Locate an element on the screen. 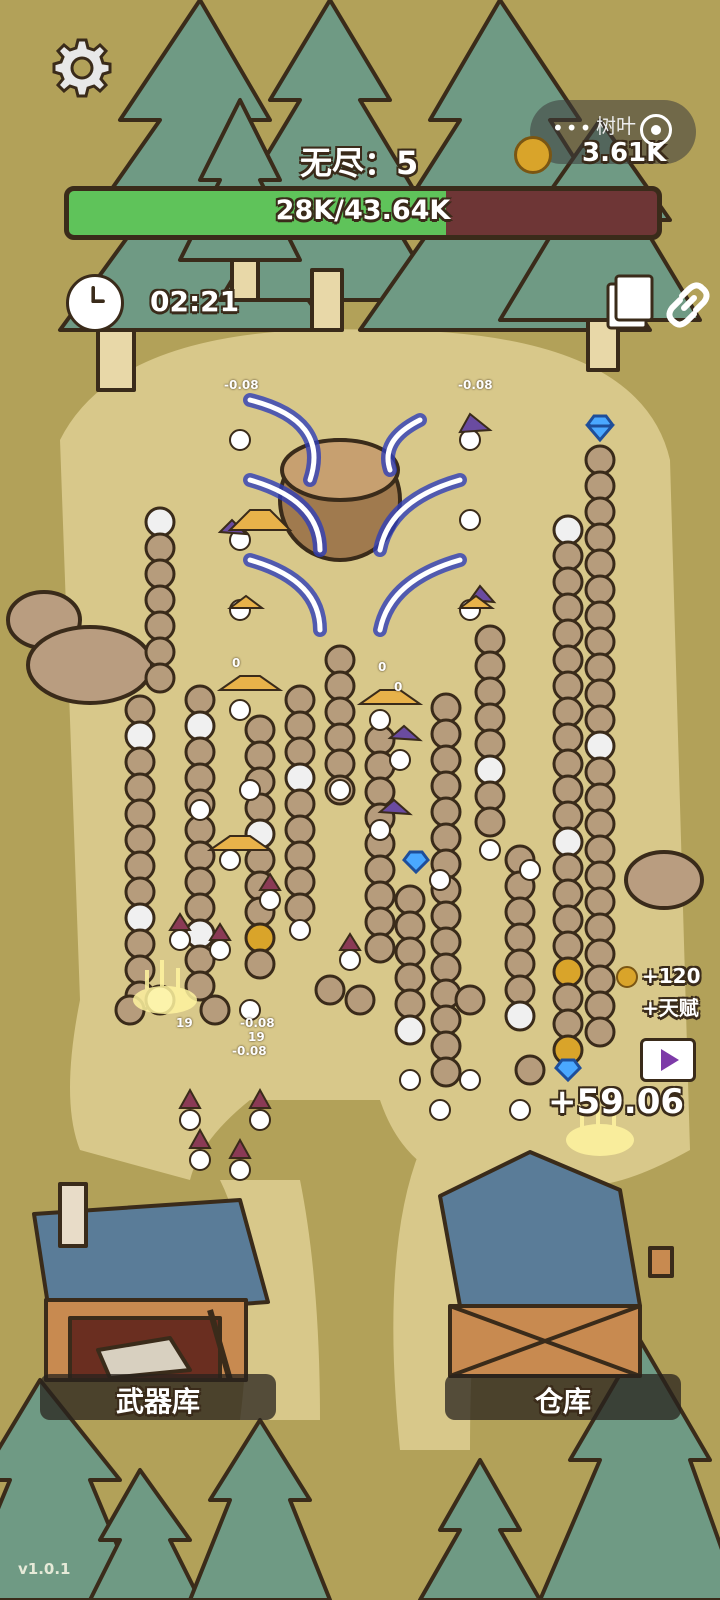  log-column-mid-right is located at coordinates (568, 790).